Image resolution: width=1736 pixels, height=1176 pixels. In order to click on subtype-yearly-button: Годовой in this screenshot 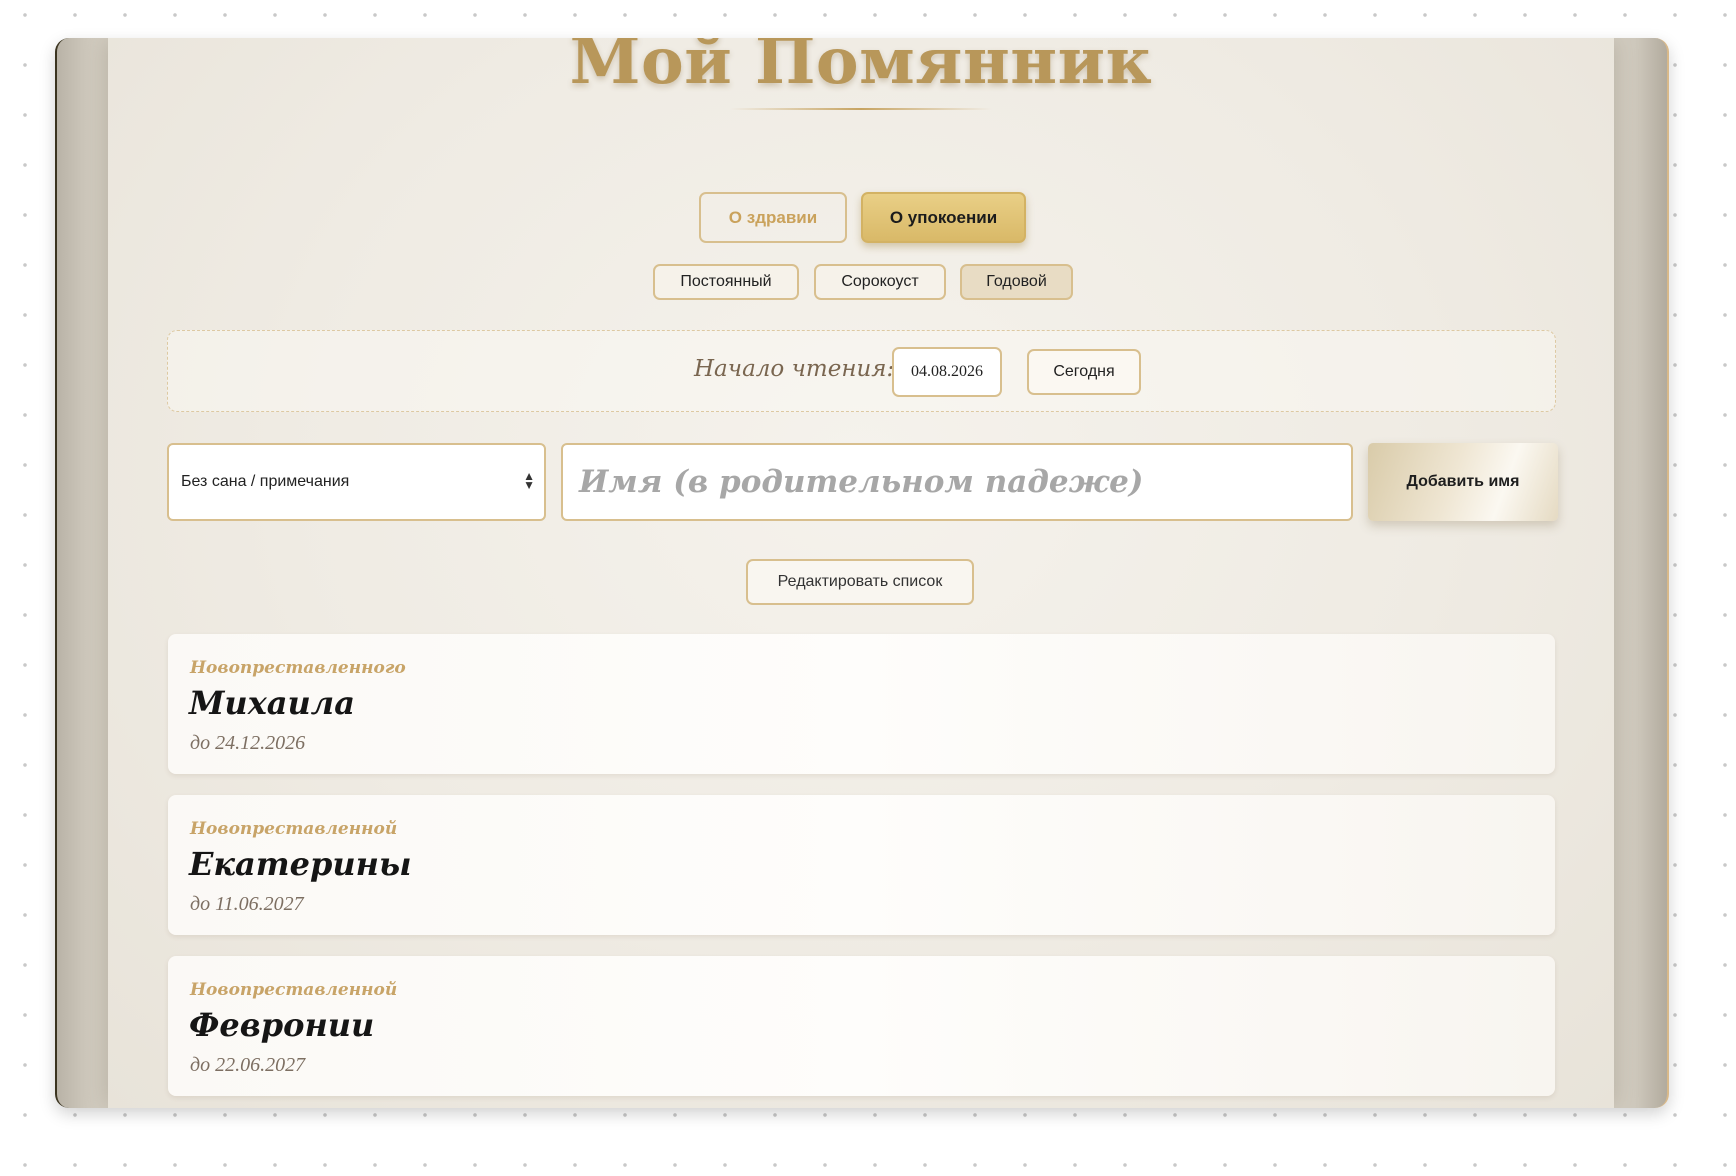, I will do `click(1016, 282)`.